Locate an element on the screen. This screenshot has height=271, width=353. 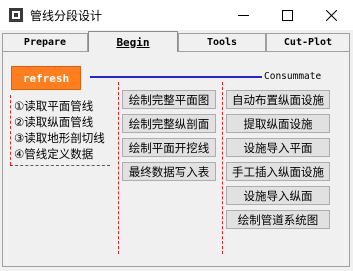
minimize-button is located at coordinates (243, 15).